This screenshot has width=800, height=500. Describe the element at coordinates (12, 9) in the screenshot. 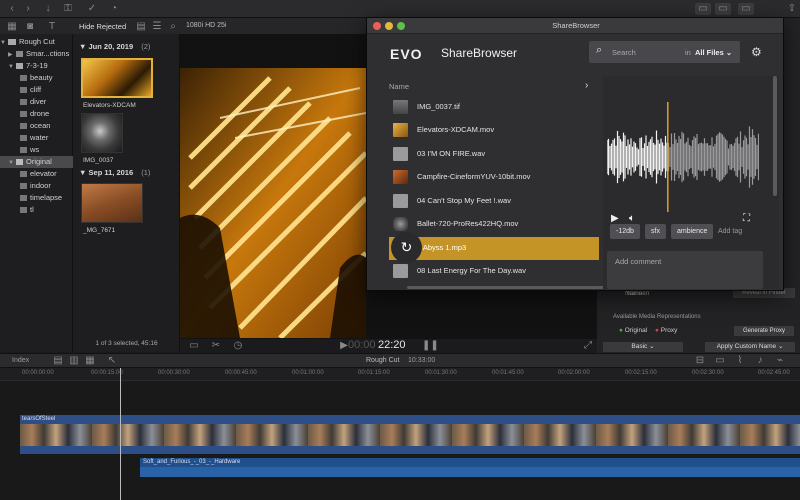

I see `back-icon: ‹` at that location.